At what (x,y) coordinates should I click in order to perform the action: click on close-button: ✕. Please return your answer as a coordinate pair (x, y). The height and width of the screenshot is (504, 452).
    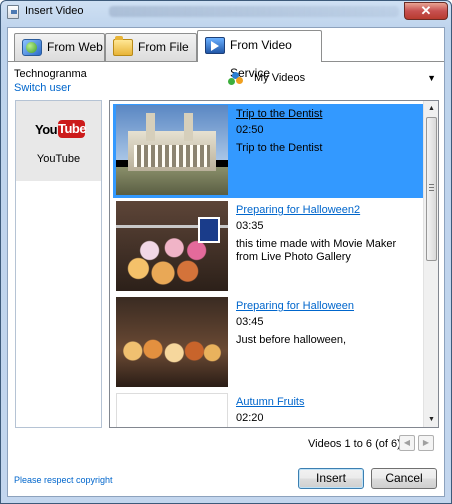
    Looking at the image, I should click on (426, 11).